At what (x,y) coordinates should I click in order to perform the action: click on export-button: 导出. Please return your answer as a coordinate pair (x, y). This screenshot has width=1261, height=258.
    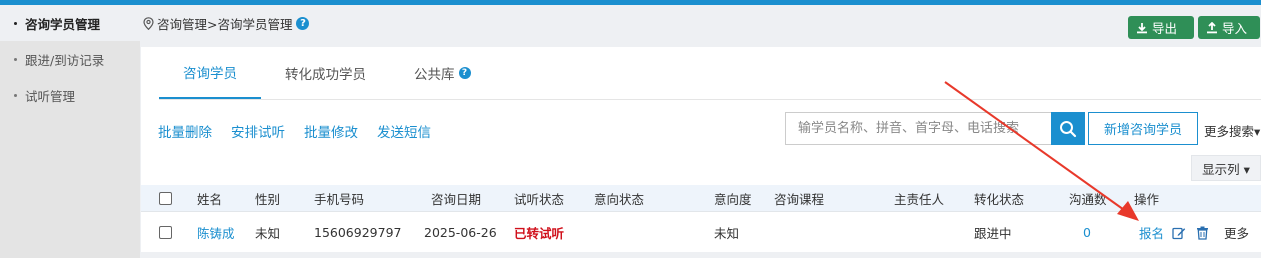
    Looking at the image, I should click on (1161, 27).